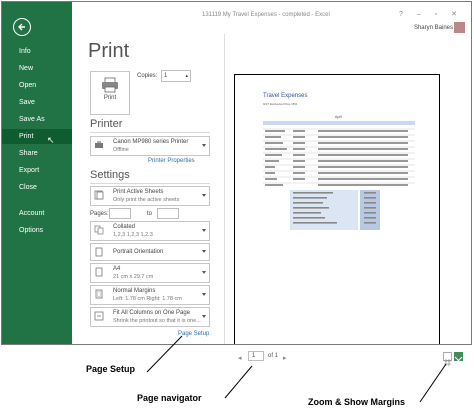 The width and height of the screenshot is (474, 417). I want to click on callout-lines, so click(296, 369).